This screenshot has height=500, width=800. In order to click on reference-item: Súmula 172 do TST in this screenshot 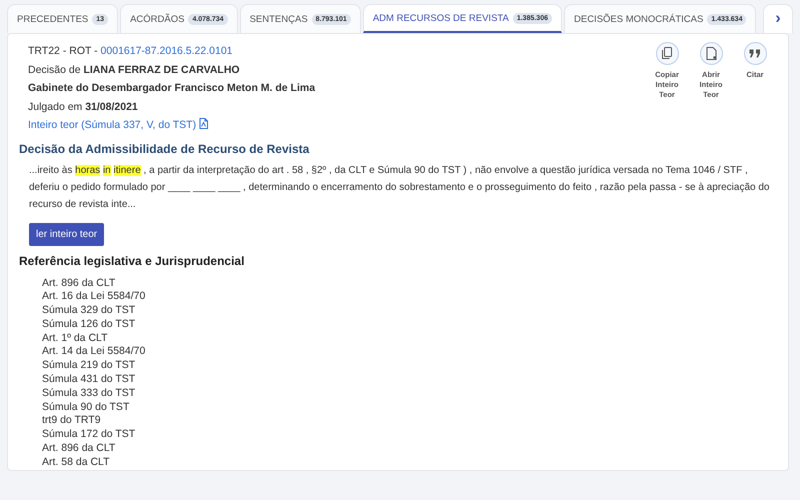, I will do `click(89, 435)`.